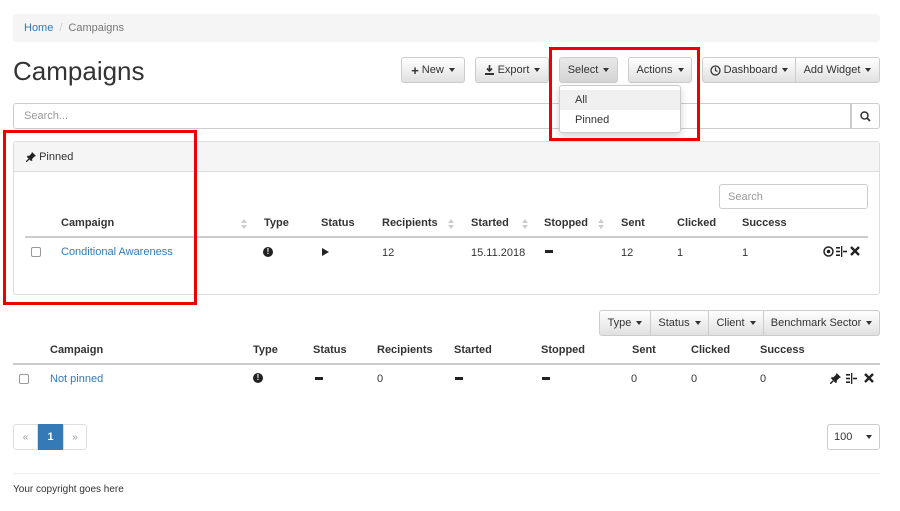 This screenshot has width=900, height=511. What do you see at coordinates (828, 251) in the screenshot?
I see `unpin-circle-icon` at bounding box center [828, 251].